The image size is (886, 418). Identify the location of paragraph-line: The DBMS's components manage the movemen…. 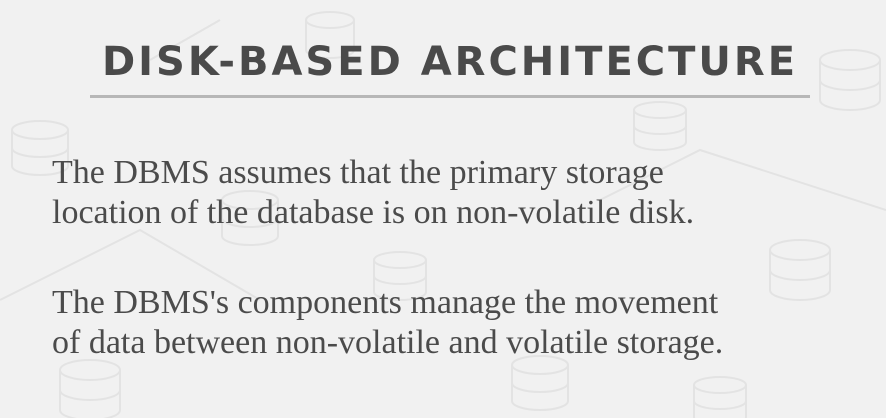
(385, 302).